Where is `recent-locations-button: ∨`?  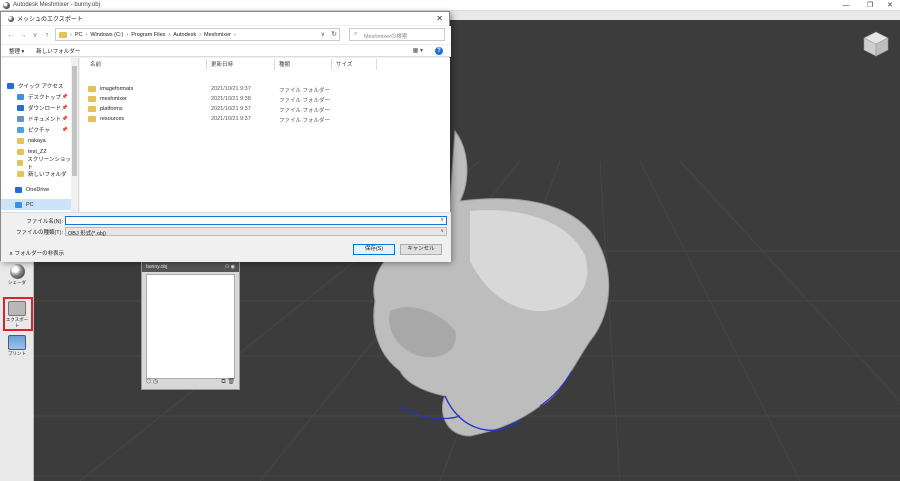 recent-locations-button: ∨ is located at coordinates (35, 35).